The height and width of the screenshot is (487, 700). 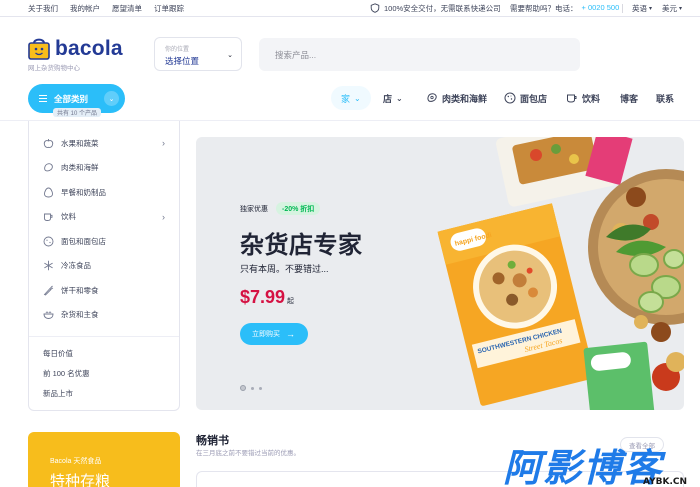 What do you see at coordinates (48, 167) in the screenshot?
I see `meat-icon` at bounding box center [48, 167].